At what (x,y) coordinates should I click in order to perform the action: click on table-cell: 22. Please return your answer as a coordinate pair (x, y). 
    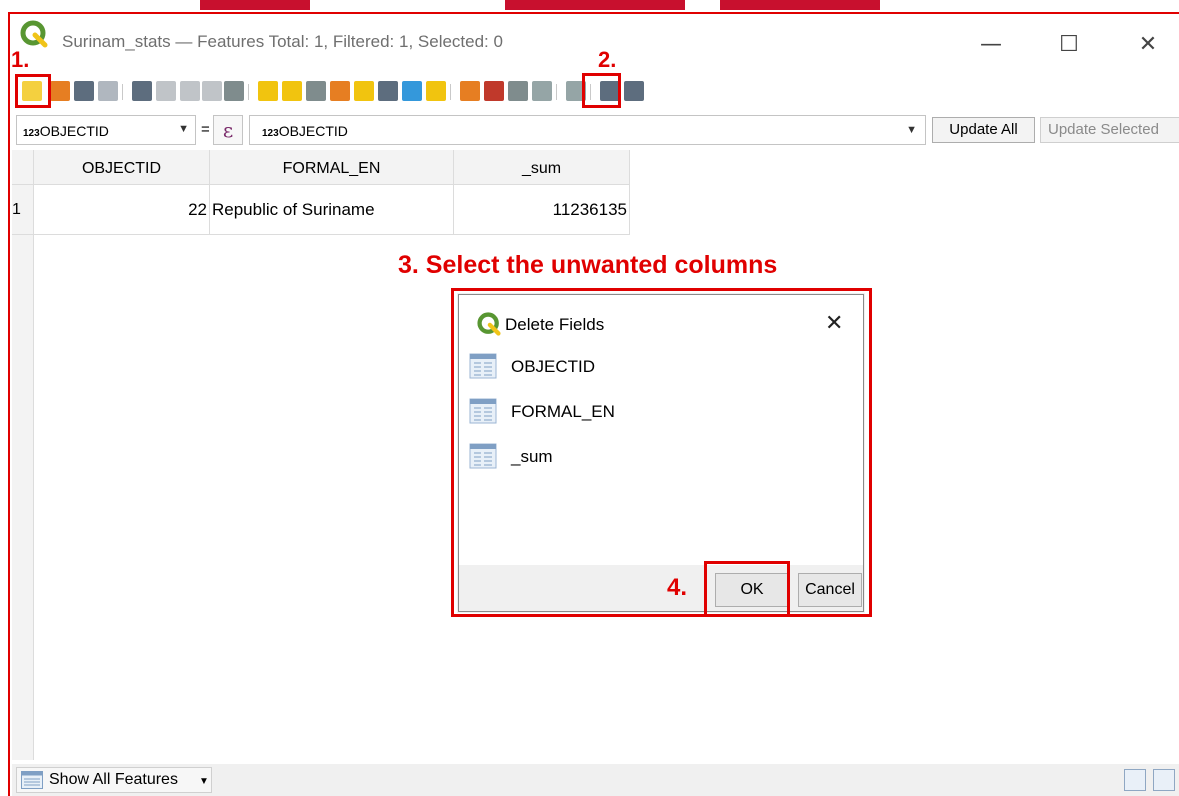
    Looking at the image, I should click on (122, 210).